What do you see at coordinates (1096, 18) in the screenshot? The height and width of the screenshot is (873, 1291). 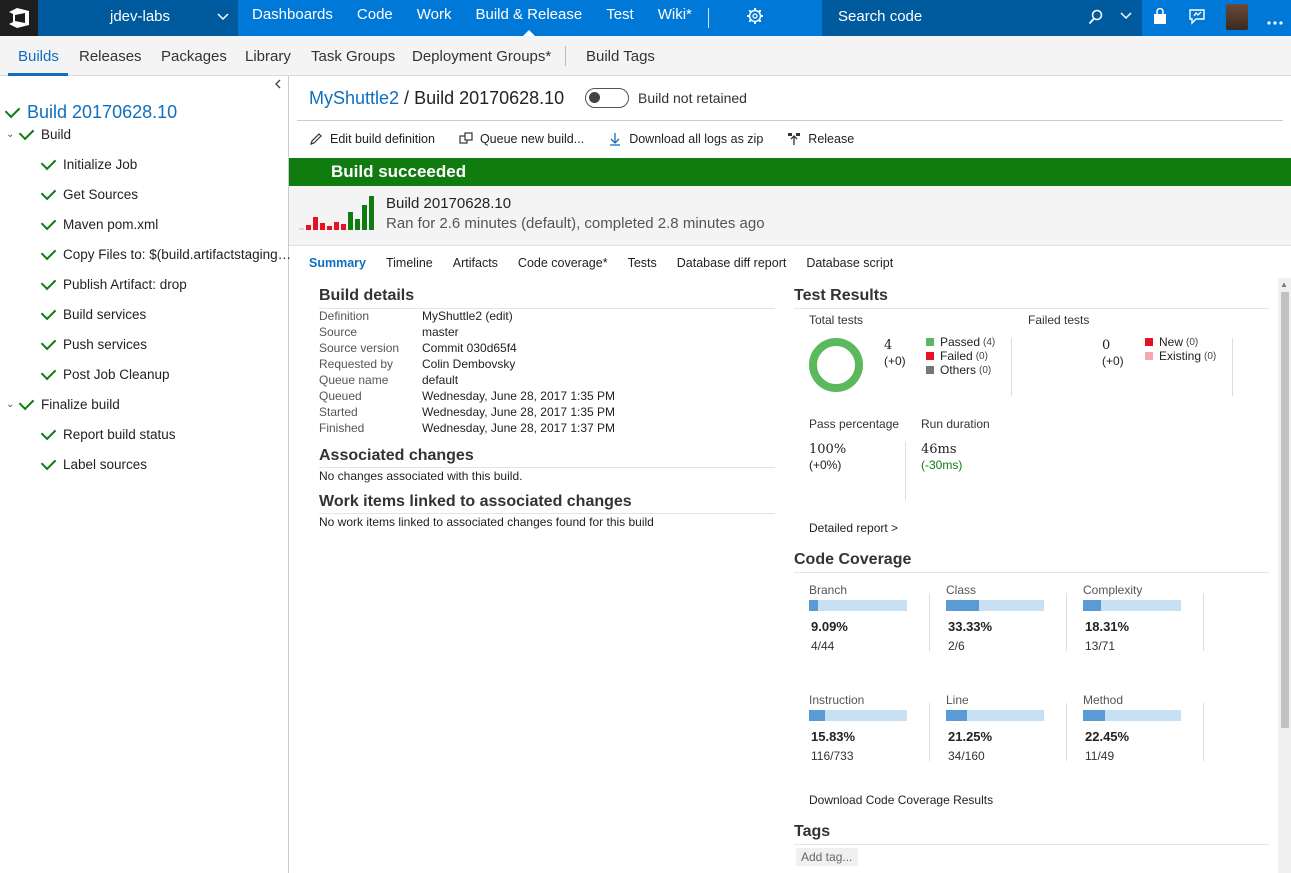 I see `search-icon` at bounding box center [1096, 18].